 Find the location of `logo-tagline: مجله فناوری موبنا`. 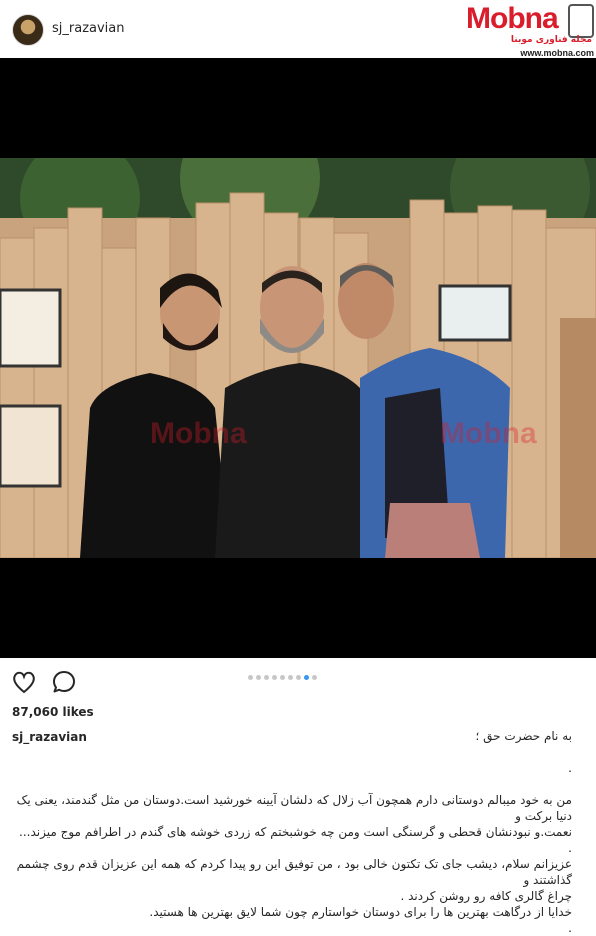

logo-tagline: مجله فناوری موبنا is located at coordinates (551, 40).